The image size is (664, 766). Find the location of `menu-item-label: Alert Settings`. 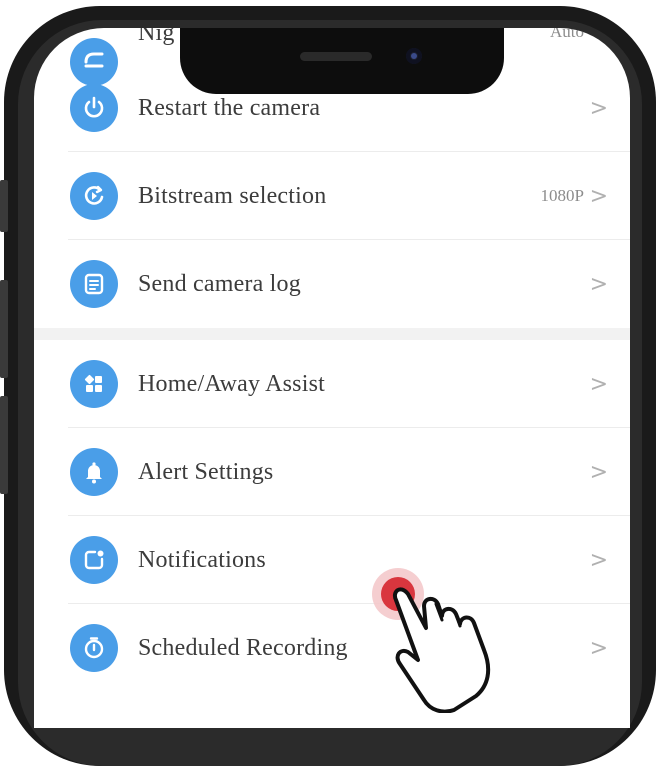

menu-item-label: Alert Settings is located at coordinates (206, 471).